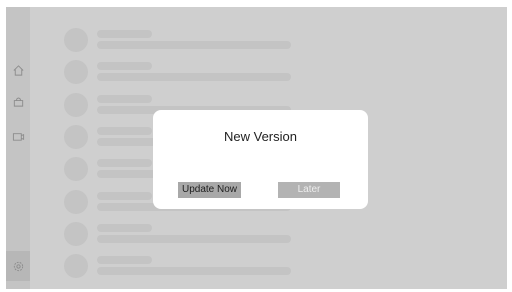 Image resolution: width=512 pixels, height=292 pixels. What do you see at coordinates (260, 159) in the screenshot?
I see `update-dialog: New Version Update Now Later` at bounding box center [260, 159].